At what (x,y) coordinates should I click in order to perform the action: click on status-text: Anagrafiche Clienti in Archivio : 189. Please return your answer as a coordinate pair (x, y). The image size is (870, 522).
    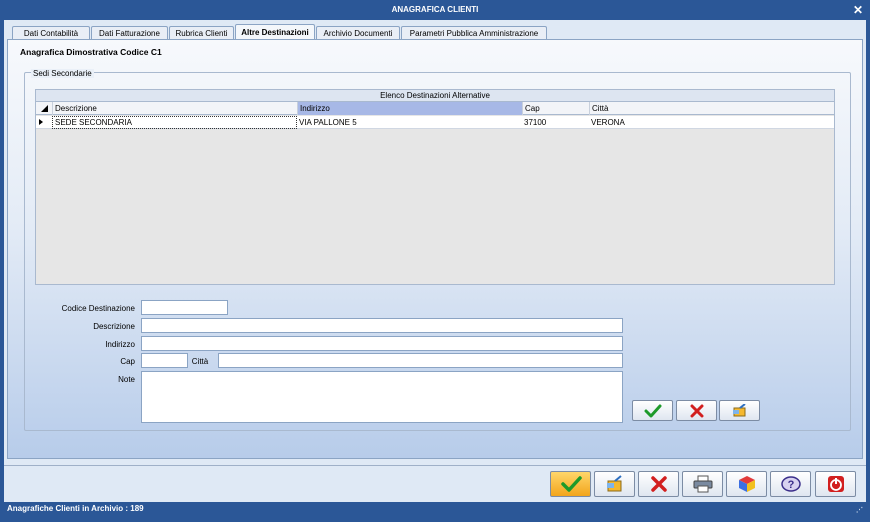
    Looking at the image, I should click on (75, 508).